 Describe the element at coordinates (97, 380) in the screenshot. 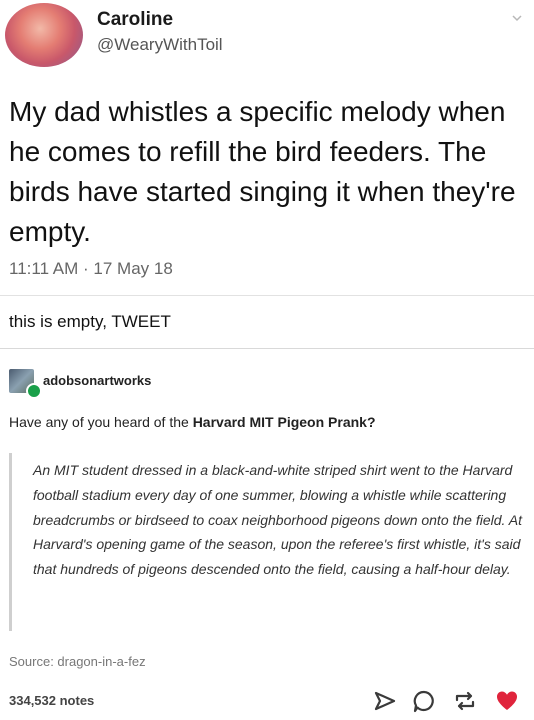

I see `blog-username: adobsonartworks` at that location.